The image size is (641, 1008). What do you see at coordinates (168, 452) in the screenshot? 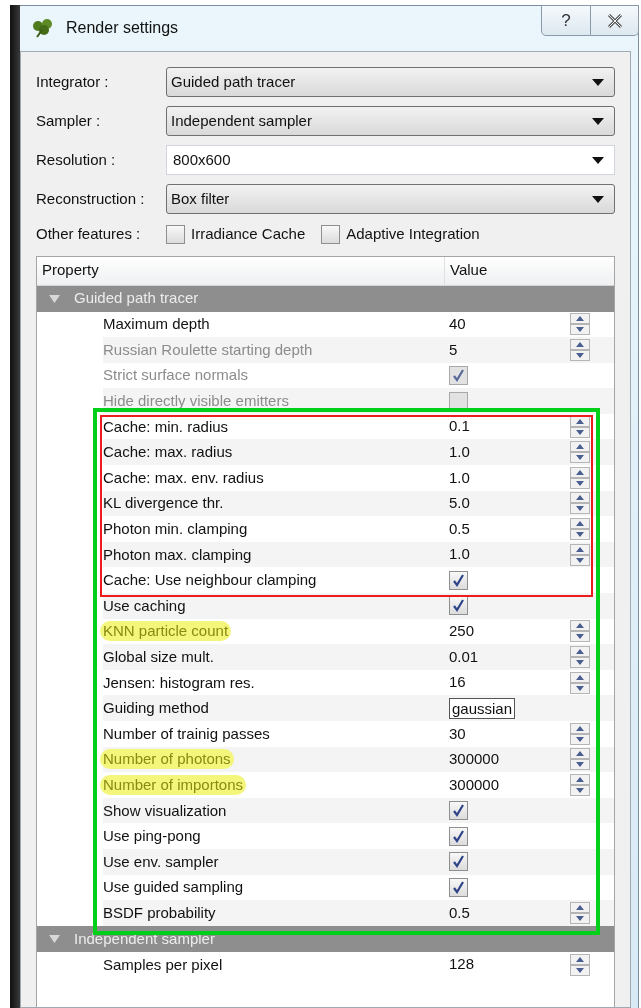
I see `property-label: Cache: max. radius` at bounding box center [168, 452].